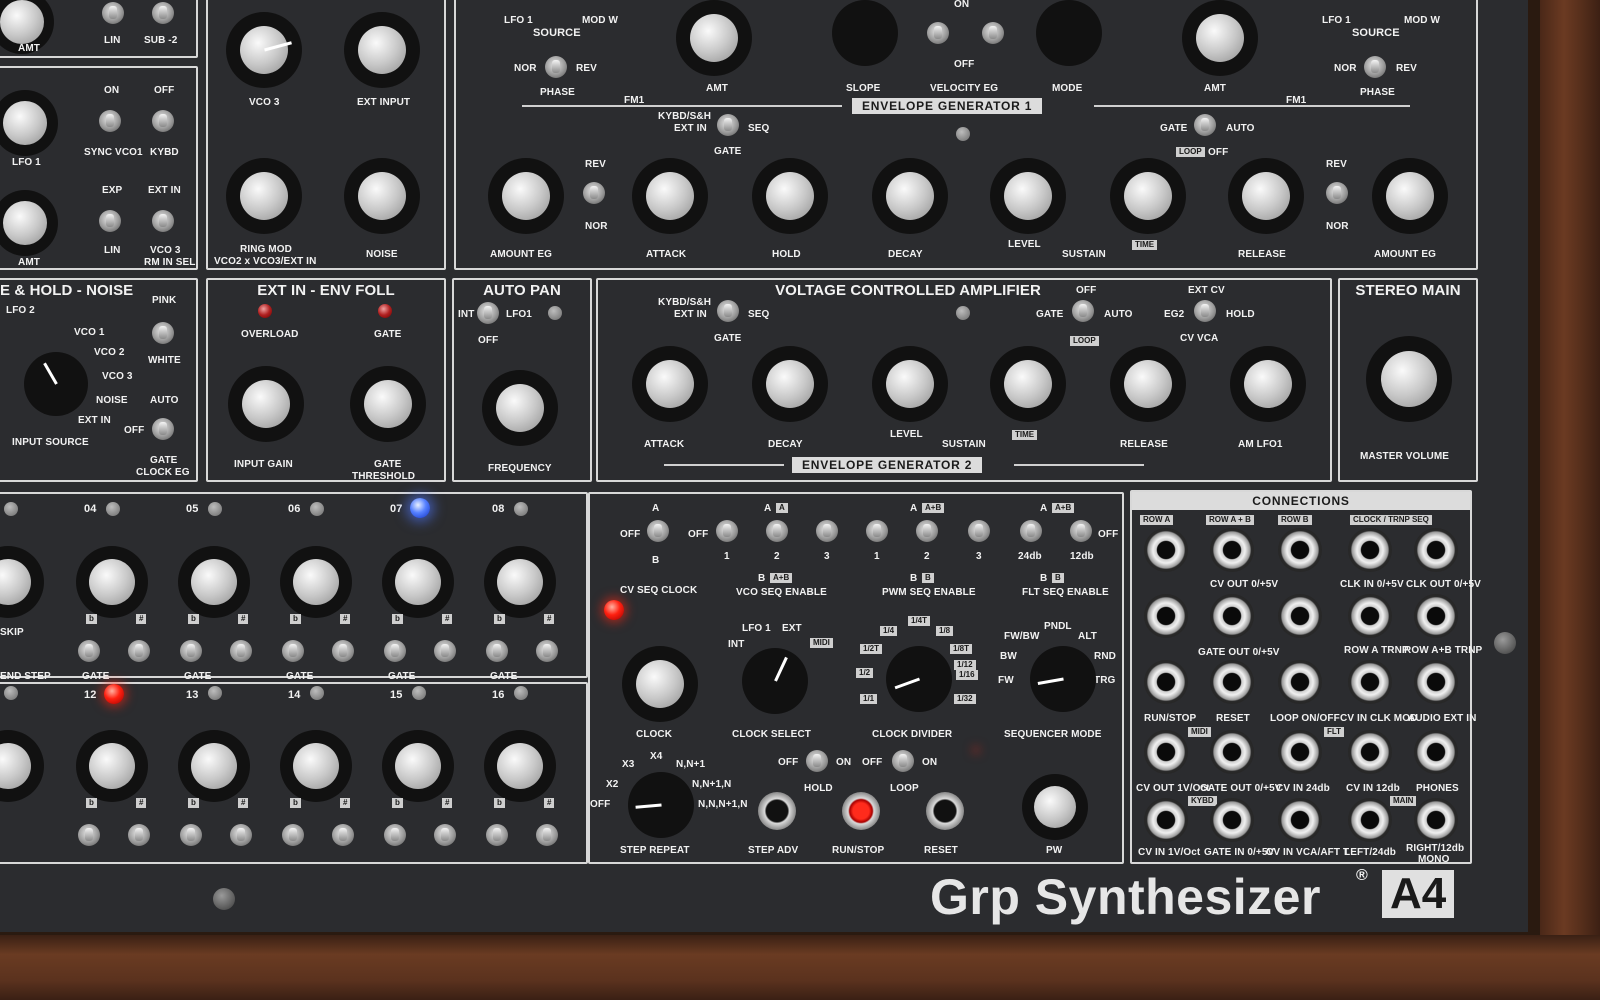 The width and height of the screenshot is (1600, 1000). Describe the element at coordinates (594, 193) in the screenshot. I see `toggle-eg1-rev` at that location.